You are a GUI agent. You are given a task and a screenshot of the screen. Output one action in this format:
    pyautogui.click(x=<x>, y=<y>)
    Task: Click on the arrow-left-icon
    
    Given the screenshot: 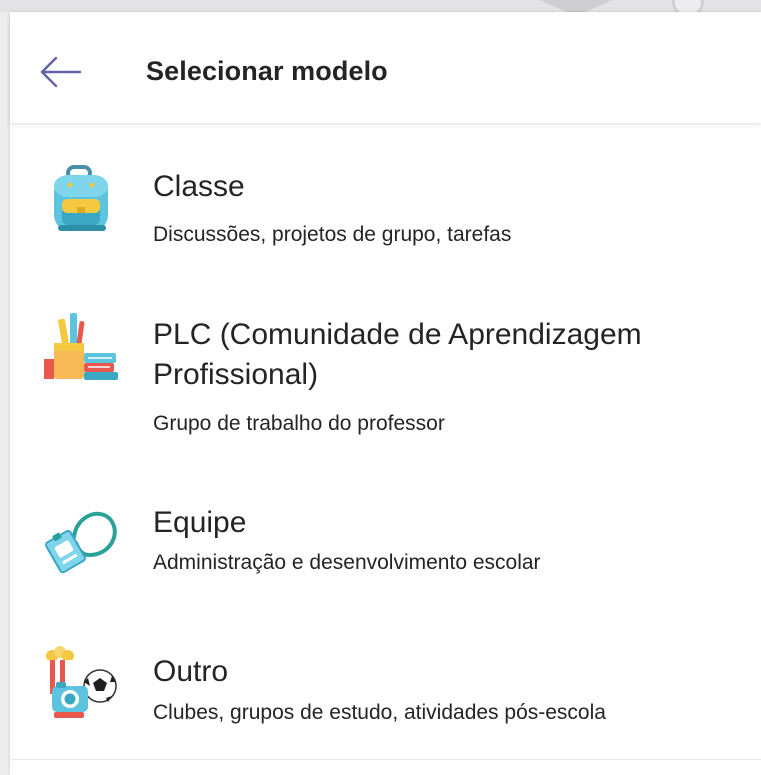 What is the action you would take?
    pyautogui.click(x=61, y=72)
    